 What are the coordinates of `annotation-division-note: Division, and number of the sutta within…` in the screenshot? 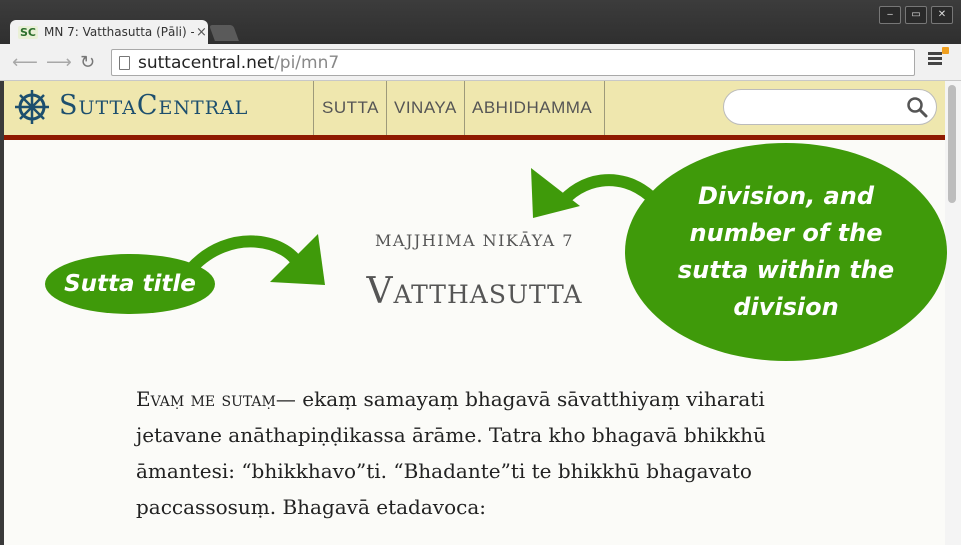 It's located at (786, 252).